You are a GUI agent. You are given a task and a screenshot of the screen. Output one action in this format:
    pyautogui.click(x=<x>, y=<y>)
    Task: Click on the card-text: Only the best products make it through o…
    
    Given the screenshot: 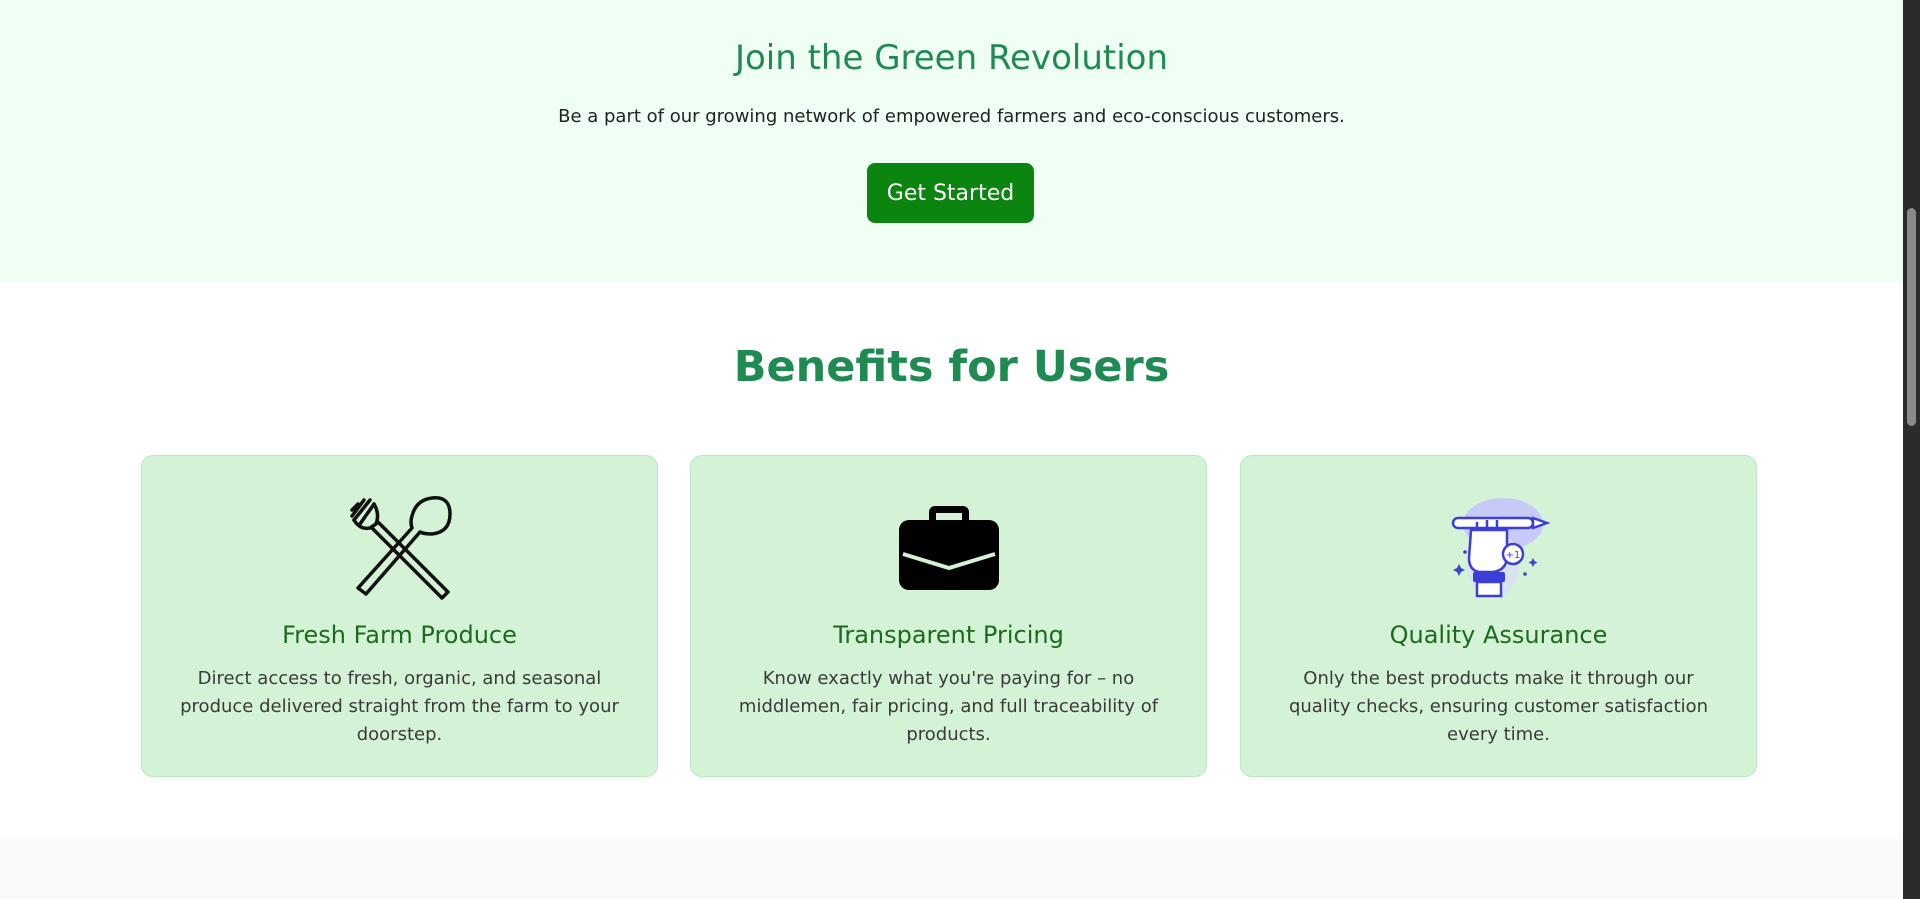 What is the action you would take?
    pyautogui.click(x=1498, y=706)
    